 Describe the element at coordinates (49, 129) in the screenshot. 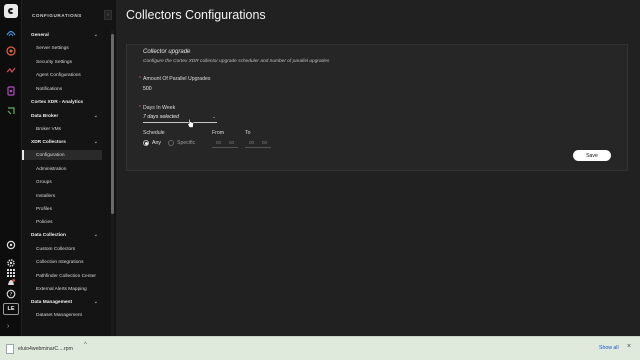

I see `sidebar-item-label: Broker VMs` at that location.